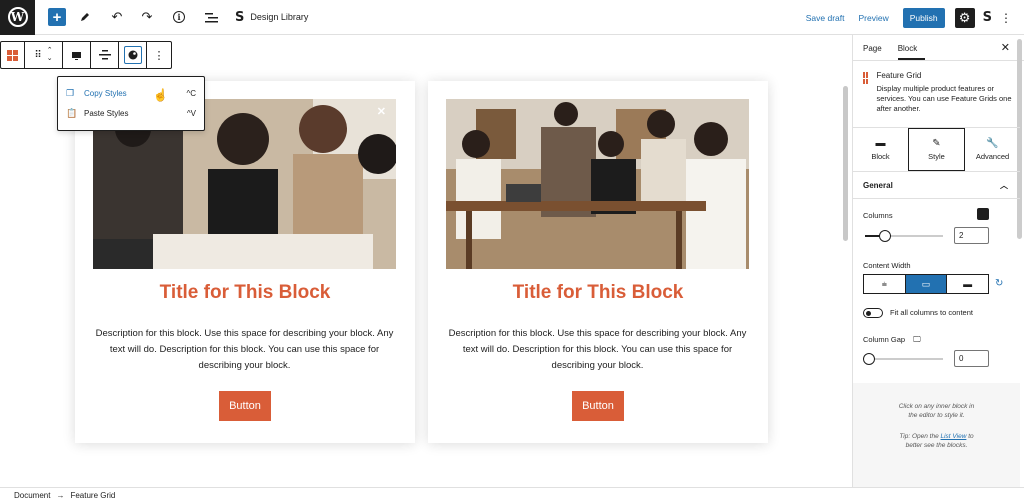 The height and width of the screenshot is (502, 1024). I want to click on align-wide-icon: ▭, so click(926, 283).